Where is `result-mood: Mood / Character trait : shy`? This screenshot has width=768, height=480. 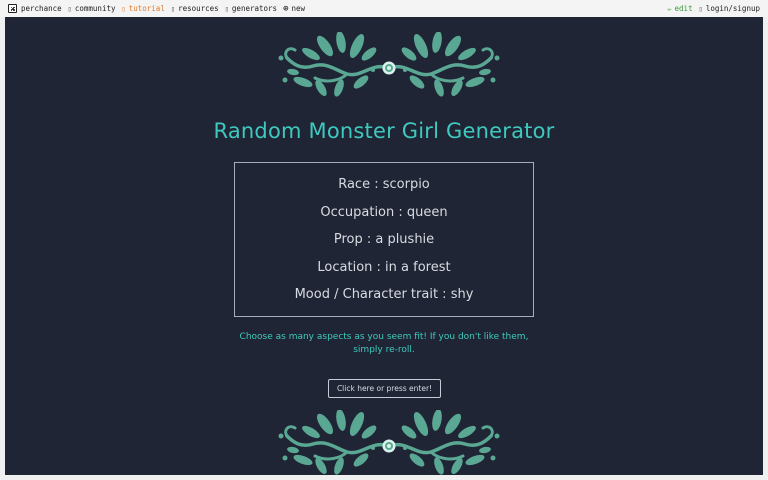 result-mood: Mood / Character trait : shy is located at coordinates (384, 294).